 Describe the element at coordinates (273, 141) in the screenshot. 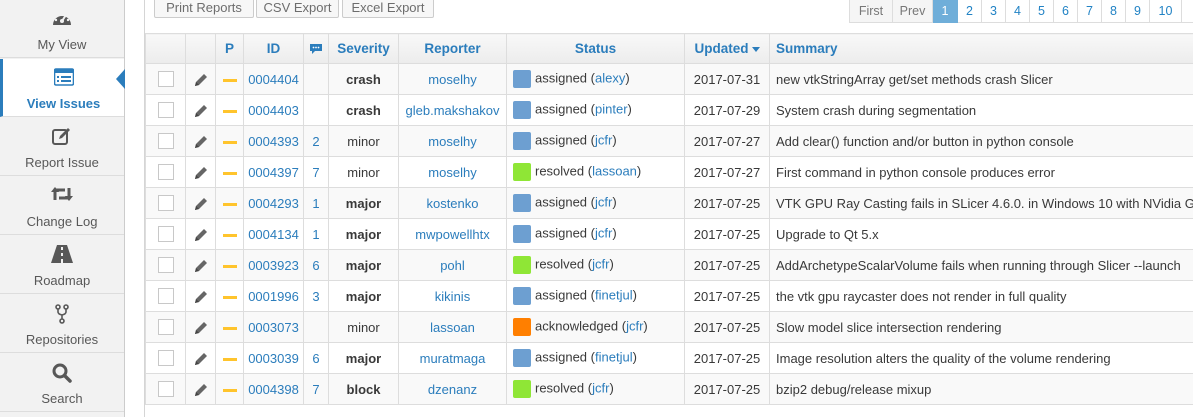

I see `issue-id-link: 0004393` at that location.